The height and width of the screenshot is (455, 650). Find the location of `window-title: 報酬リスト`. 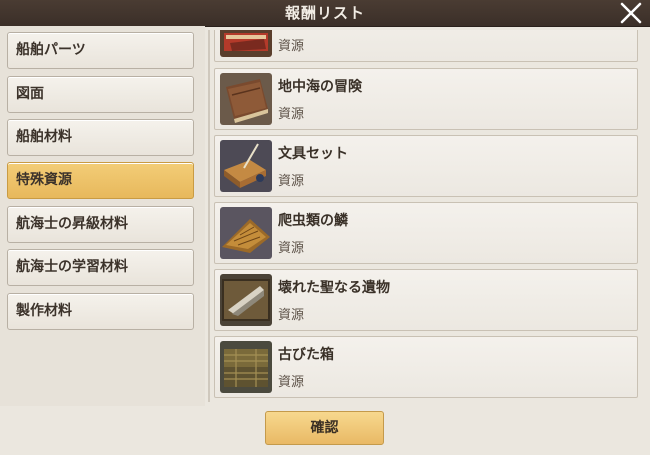

window-title: 報酬リスト is located at coordinates (324, 13).